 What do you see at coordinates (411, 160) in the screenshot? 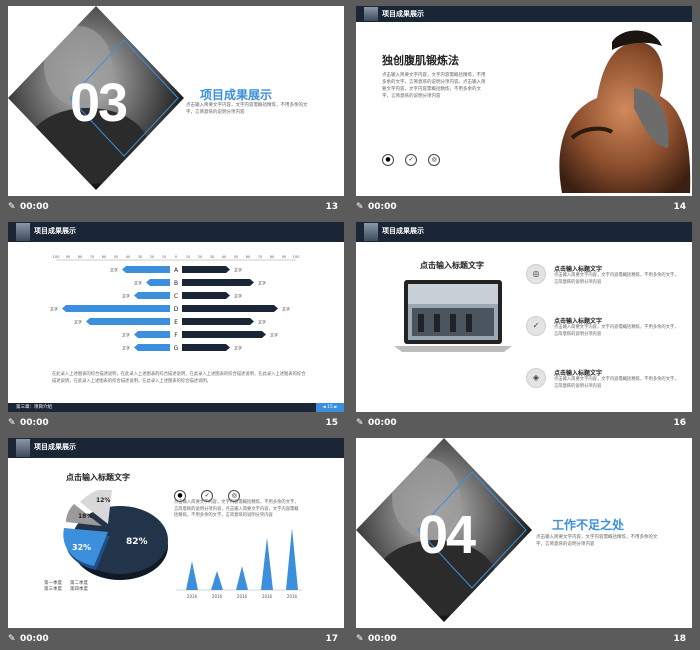
I see `chart-icon: ✓` at bounding box center [411, 160].